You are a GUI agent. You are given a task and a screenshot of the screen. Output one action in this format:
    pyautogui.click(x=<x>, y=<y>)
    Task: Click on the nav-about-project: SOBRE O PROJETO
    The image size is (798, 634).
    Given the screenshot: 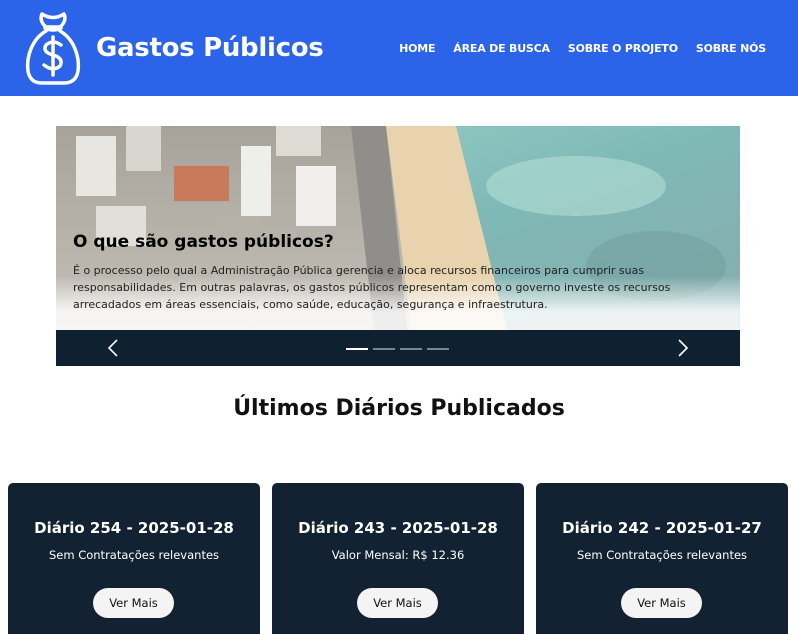 What is the action you would take?
    pyautogui.click(x=623, y=48)
    